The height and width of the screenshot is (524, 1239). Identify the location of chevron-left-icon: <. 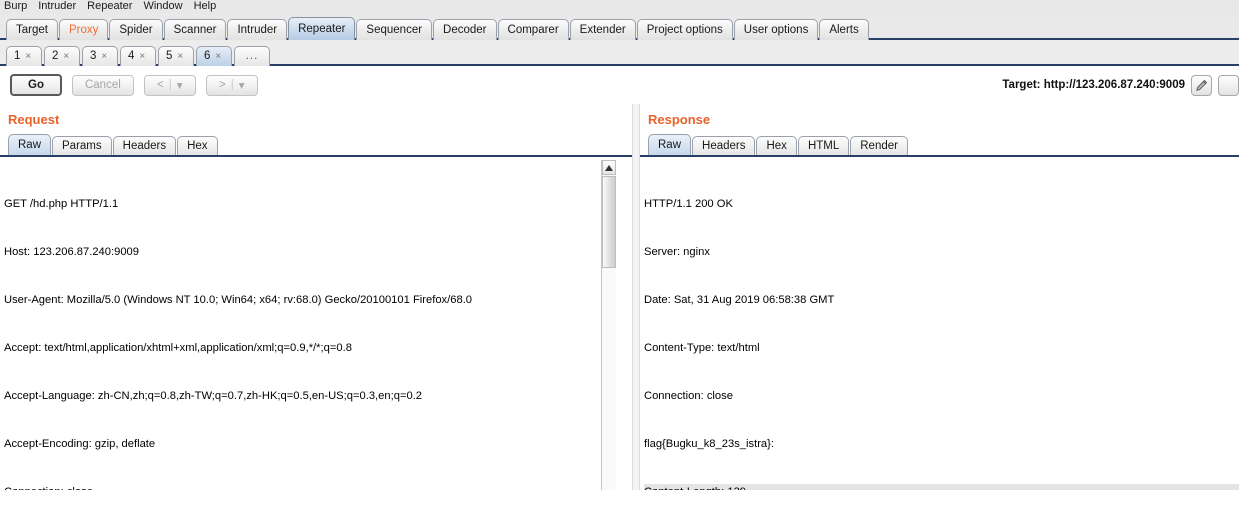
(160, 85).